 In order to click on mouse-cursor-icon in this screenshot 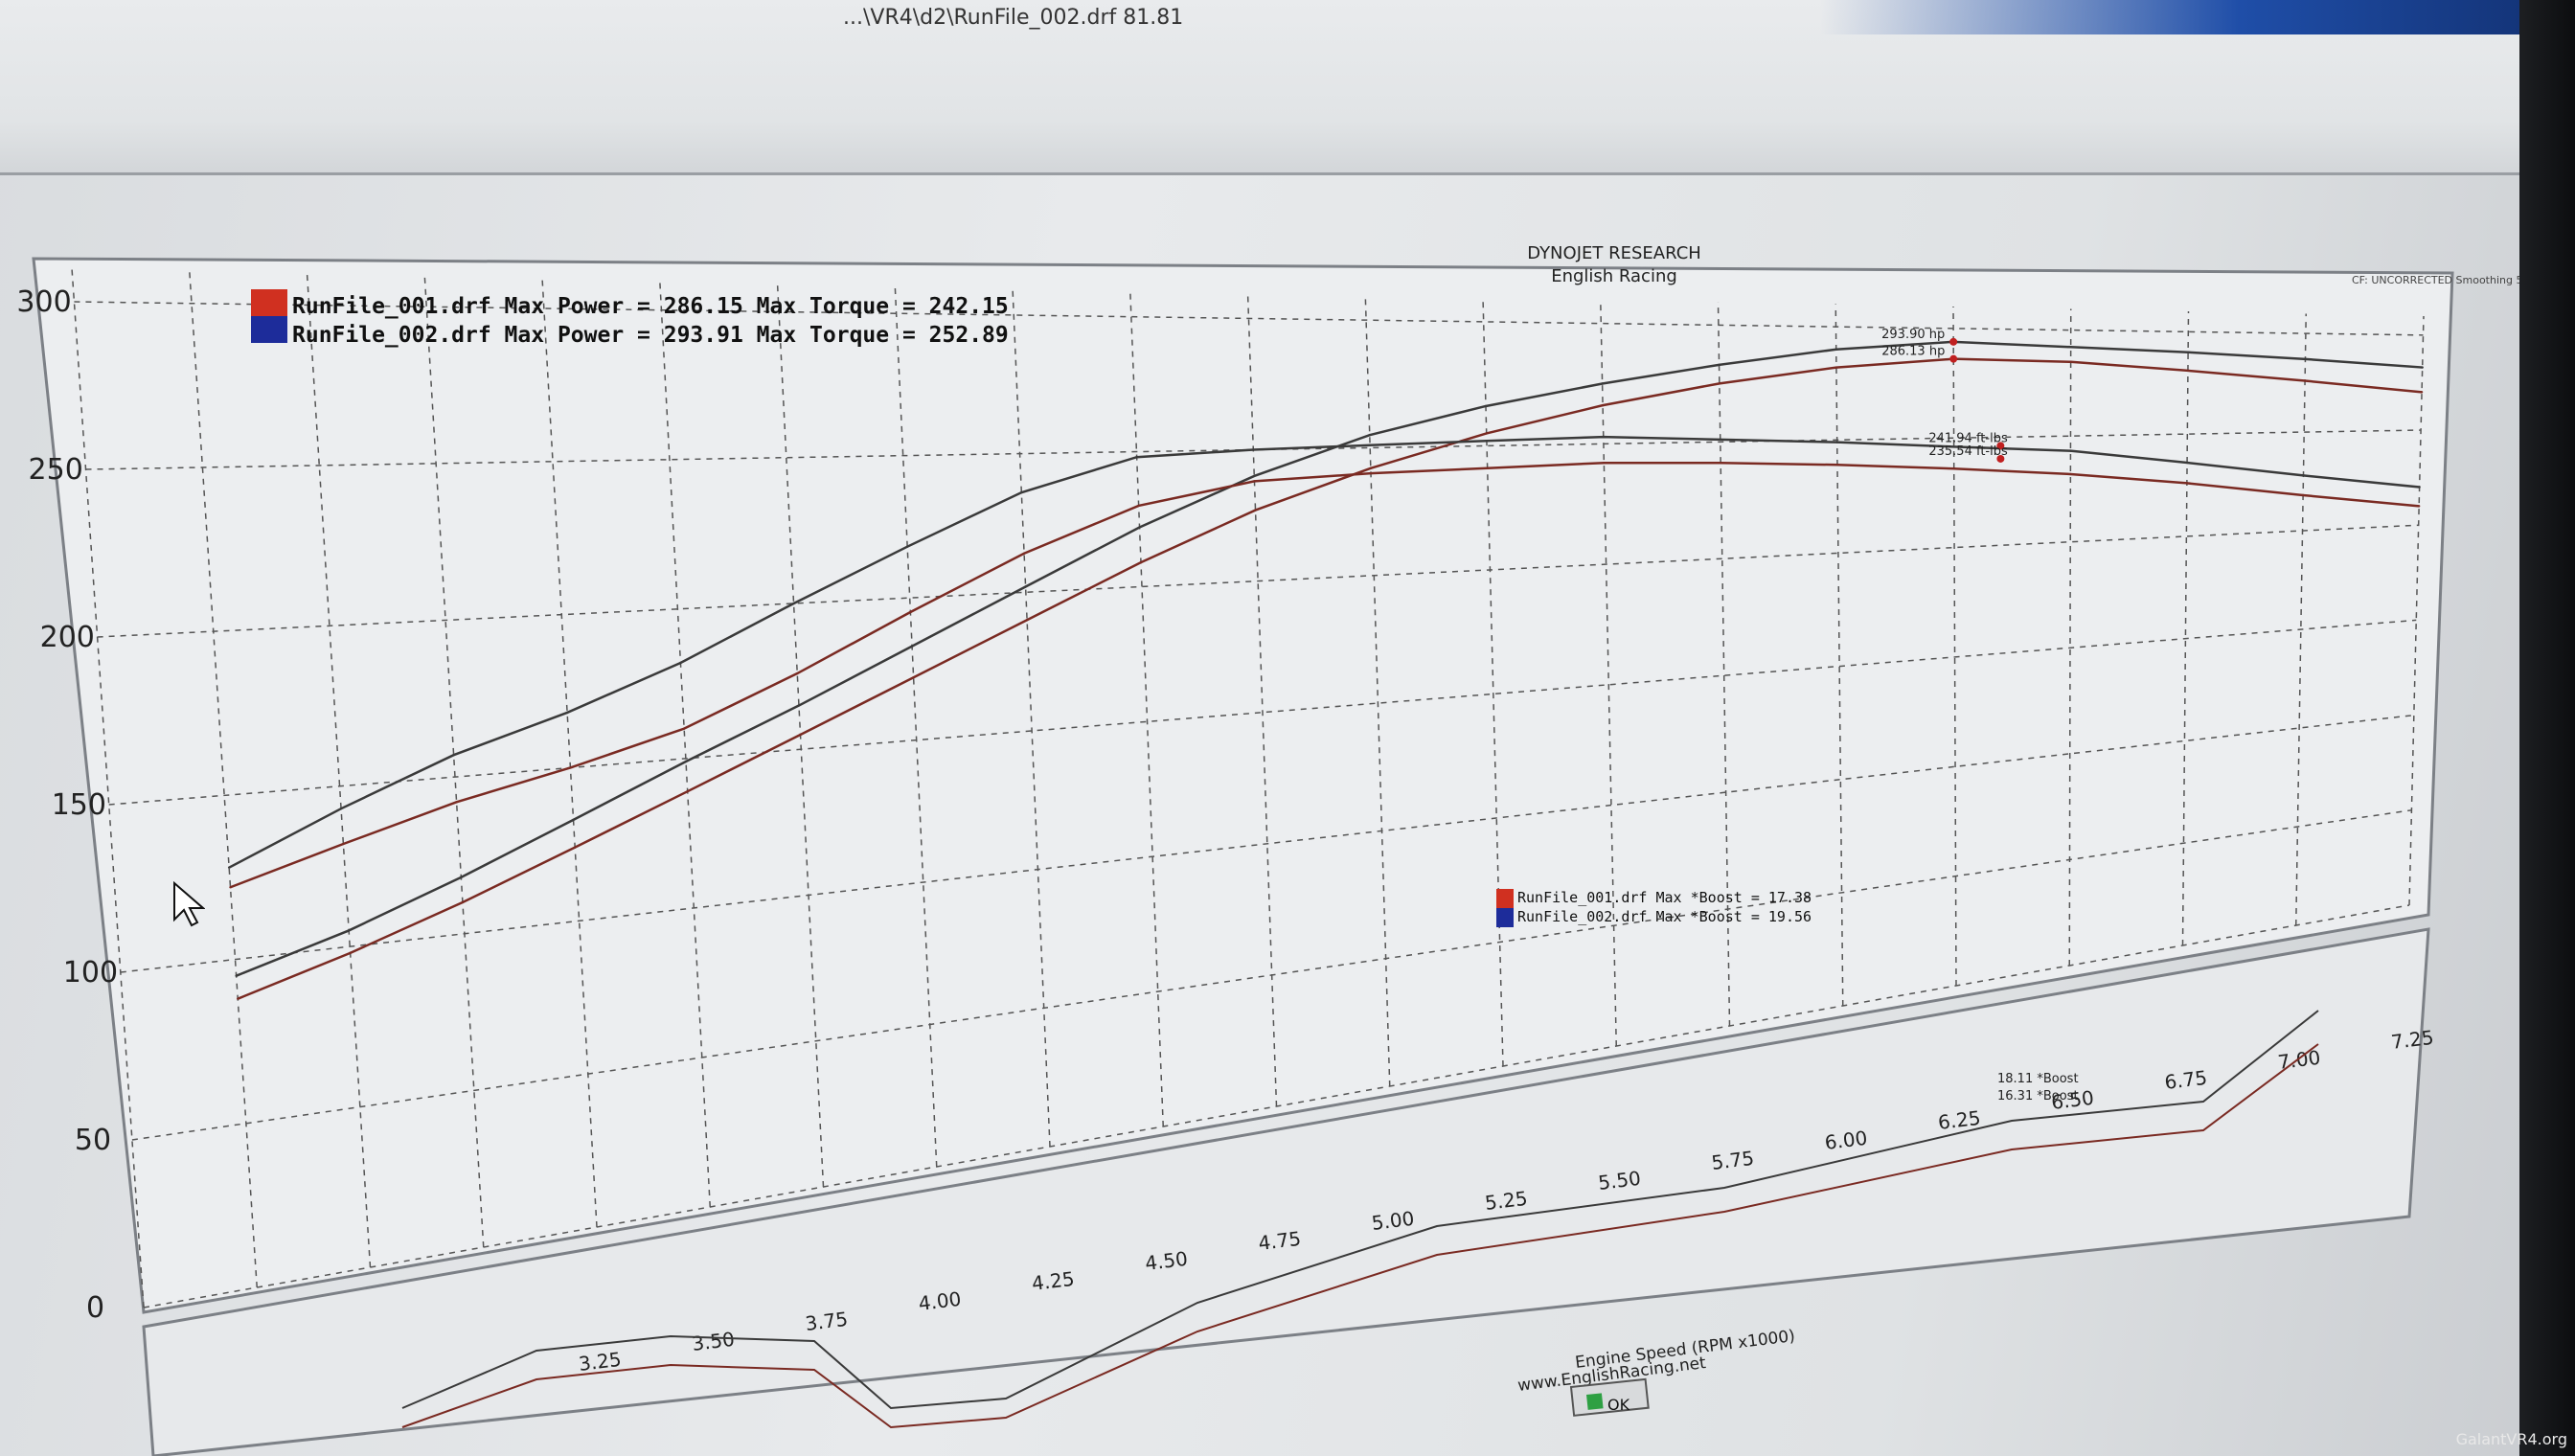, I will do `click(189, 905)`.